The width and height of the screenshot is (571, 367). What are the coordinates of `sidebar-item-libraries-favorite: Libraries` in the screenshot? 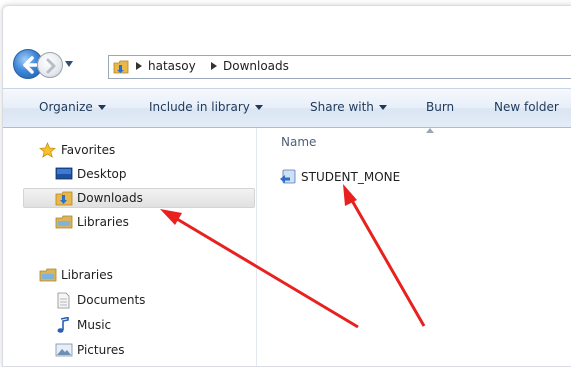 It's located at (150, 223).